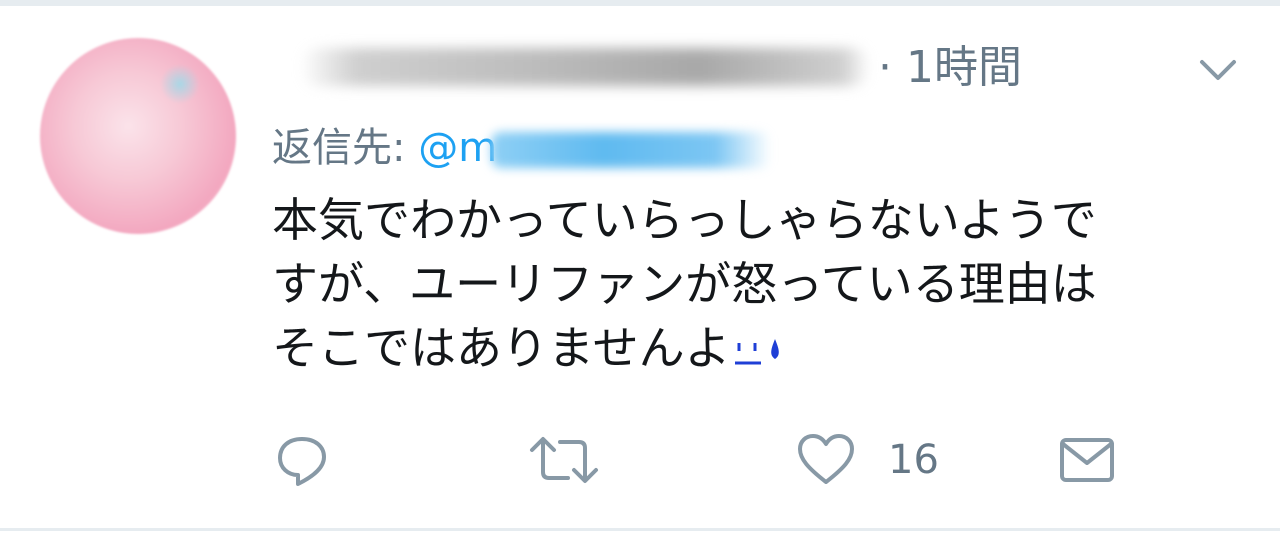 The width and height of the screenshot is (1280, 540). I want to click on tweet-line-3-text: そこではありませんよ, so click(501, 348).